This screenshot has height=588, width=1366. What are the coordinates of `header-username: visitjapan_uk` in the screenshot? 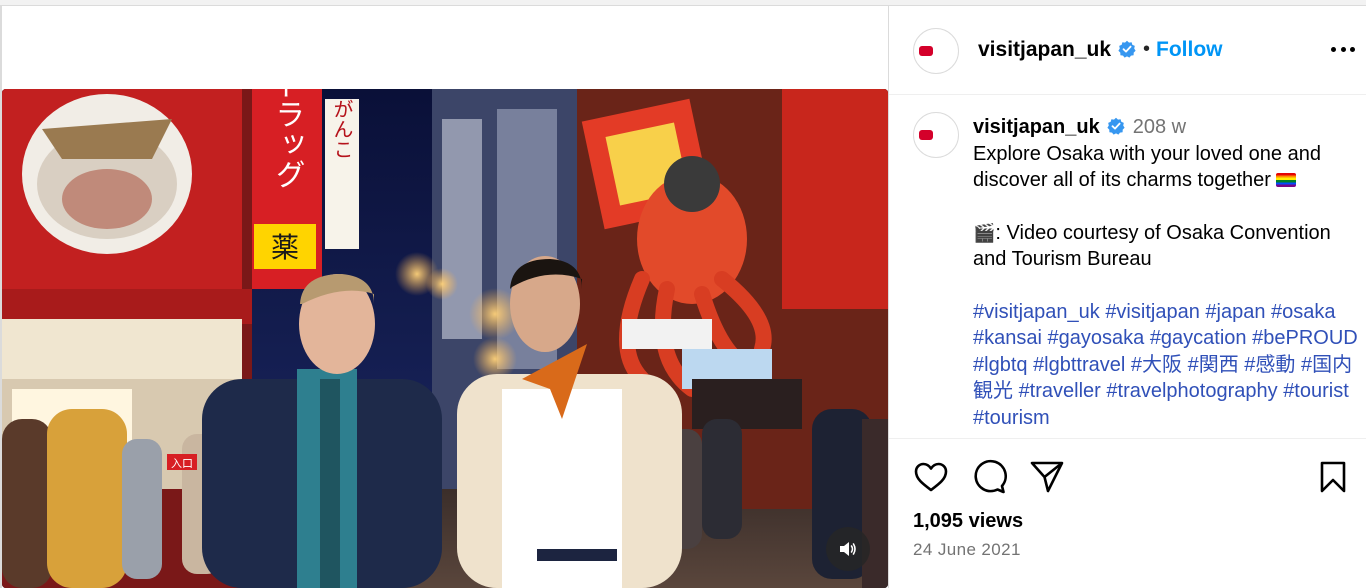 It's located at (1057, 50).